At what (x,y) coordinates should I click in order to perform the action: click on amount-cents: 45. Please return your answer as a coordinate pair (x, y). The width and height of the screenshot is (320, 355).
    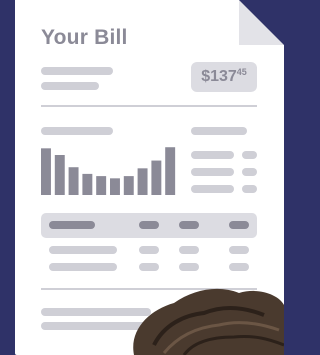
    Looking at the image, I should click on (241, 72).